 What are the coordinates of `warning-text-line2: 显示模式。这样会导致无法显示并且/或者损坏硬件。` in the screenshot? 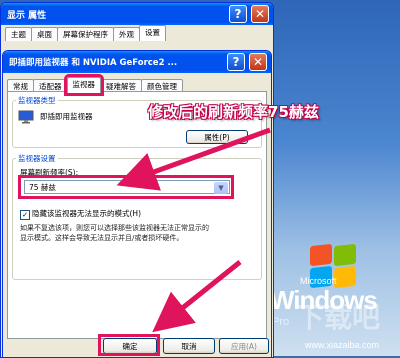 It's located at (102, 238).